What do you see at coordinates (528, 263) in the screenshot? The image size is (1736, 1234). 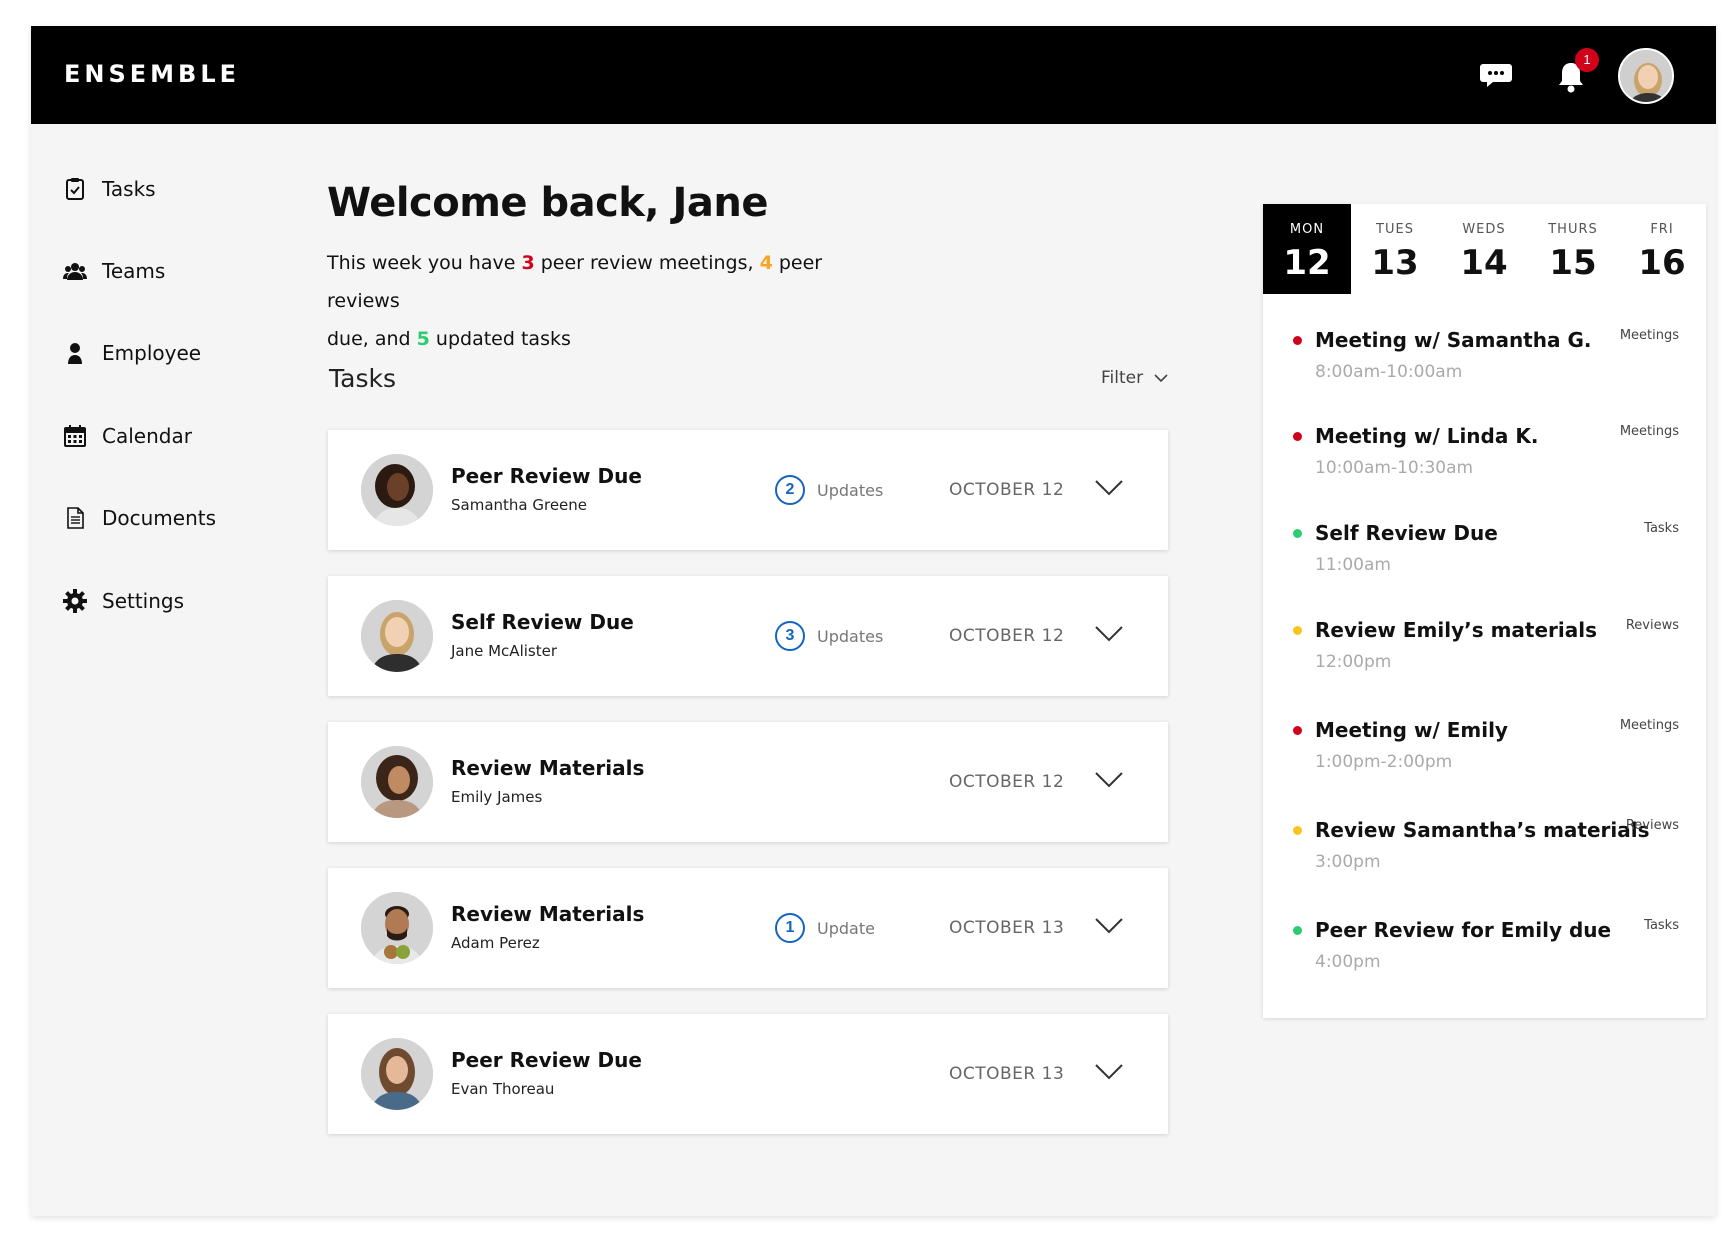 I see `meetings-count: 3` at bounding box center [528, 263].